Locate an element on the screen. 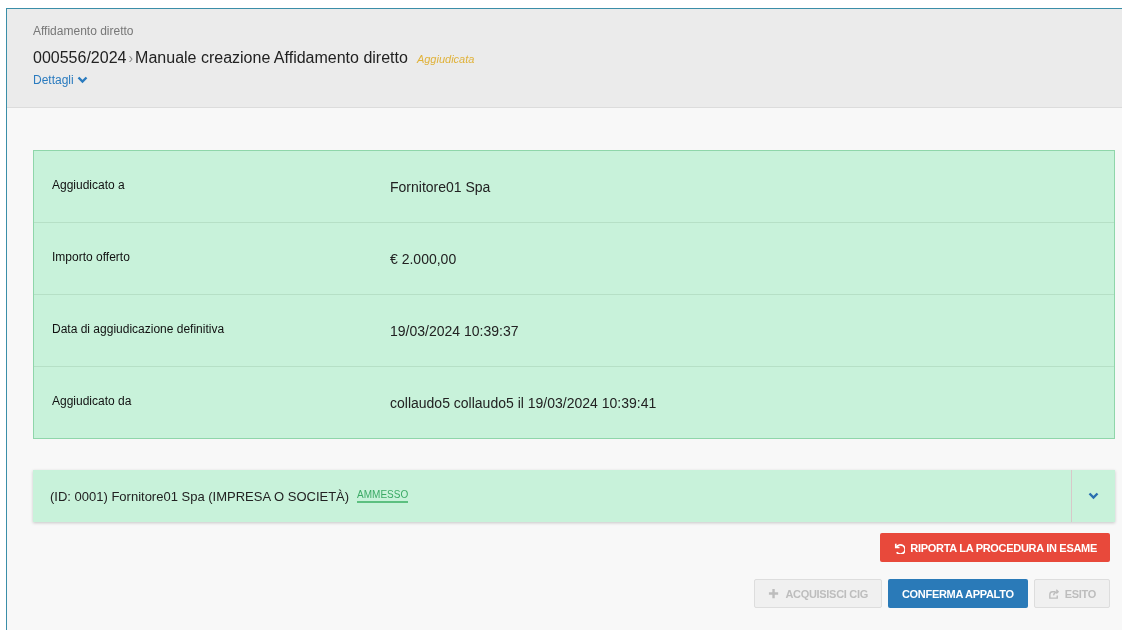  supplier-text: (ID: 0001) Fornitore01 Spa (IMPRESA O SOCIETÀ) is located at coordinates (200, 496).